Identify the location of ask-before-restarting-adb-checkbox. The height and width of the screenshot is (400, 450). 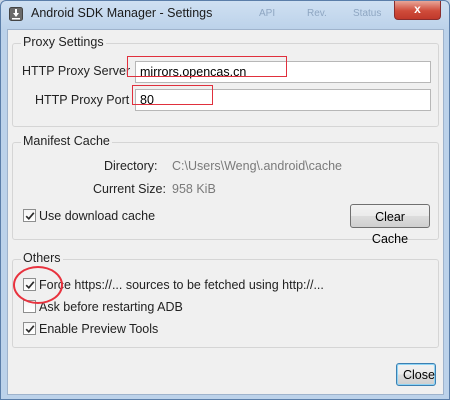
(29, 306).